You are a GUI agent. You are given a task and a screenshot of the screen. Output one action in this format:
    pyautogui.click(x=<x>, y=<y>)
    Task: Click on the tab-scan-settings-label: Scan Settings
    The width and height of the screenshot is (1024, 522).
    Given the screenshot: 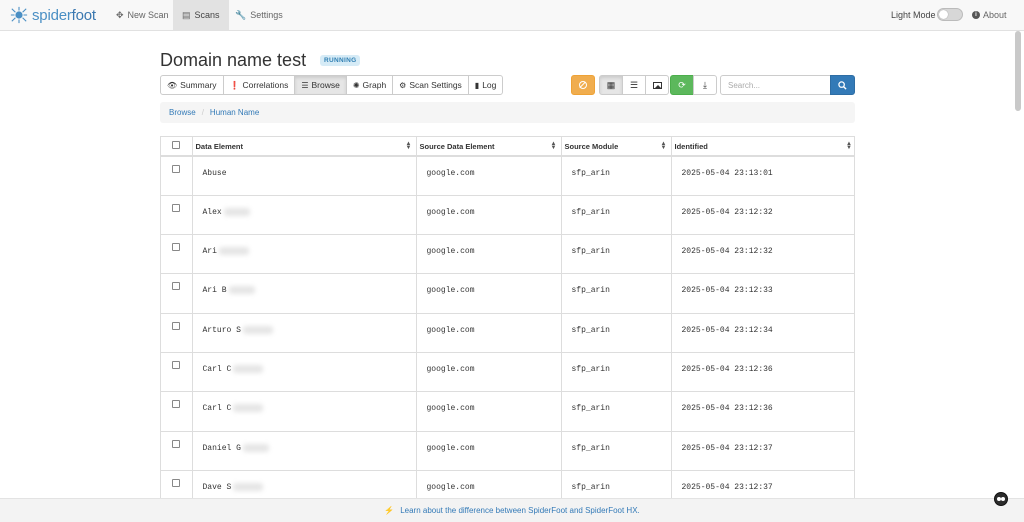 What is the action you would take?
    pyautogui.click(x=435, y=85)
    